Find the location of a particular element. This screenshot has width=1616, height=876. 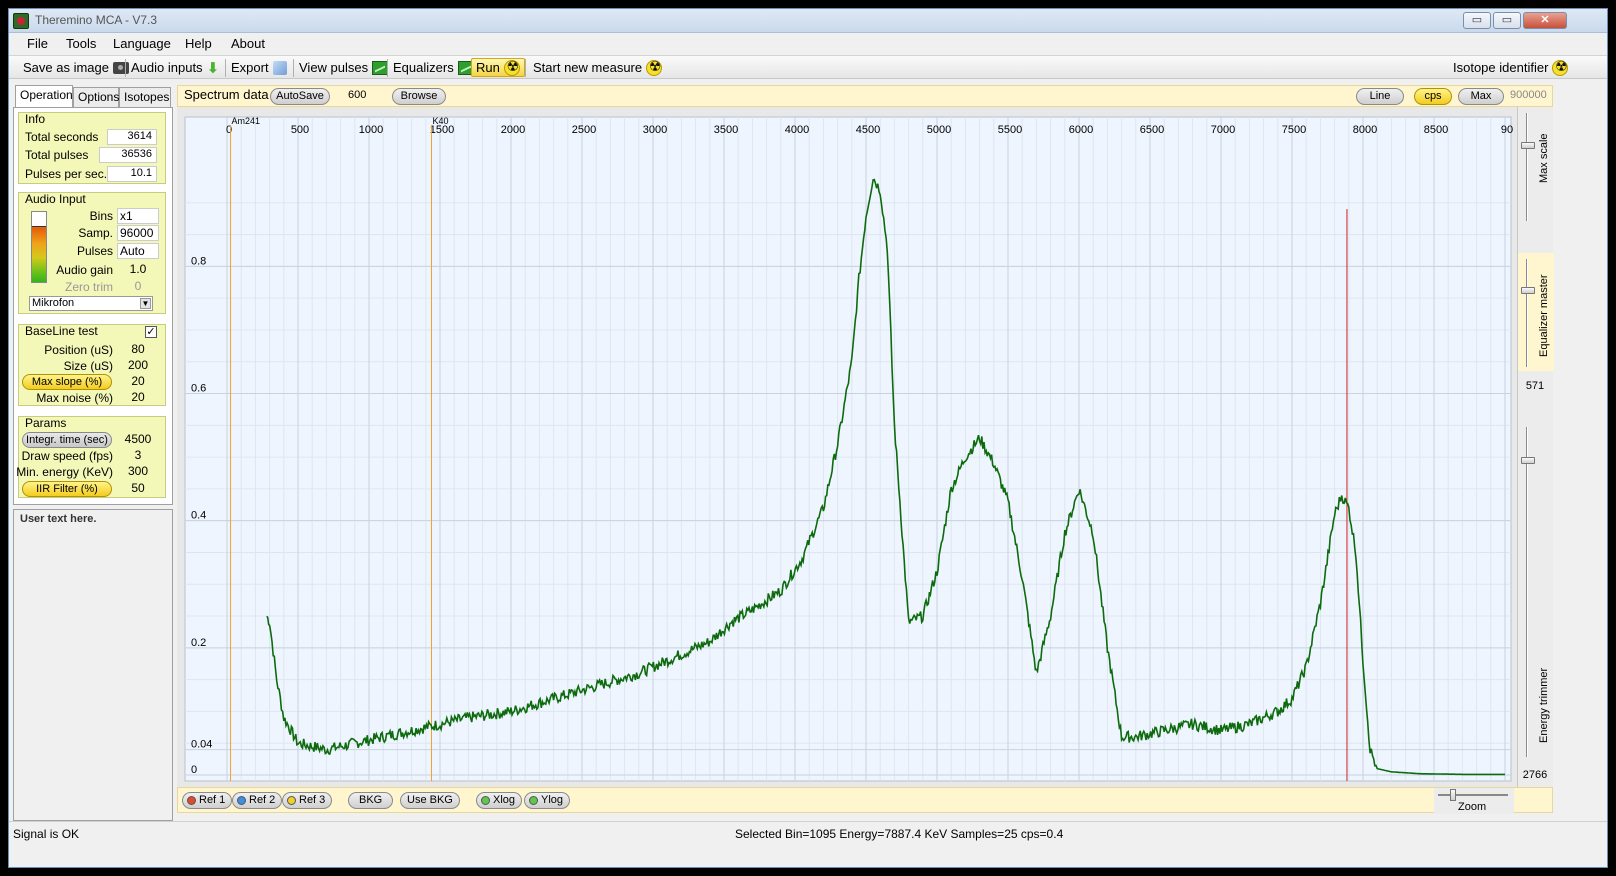

x-tick-label: 5000 is located at coordinates (939, 130).